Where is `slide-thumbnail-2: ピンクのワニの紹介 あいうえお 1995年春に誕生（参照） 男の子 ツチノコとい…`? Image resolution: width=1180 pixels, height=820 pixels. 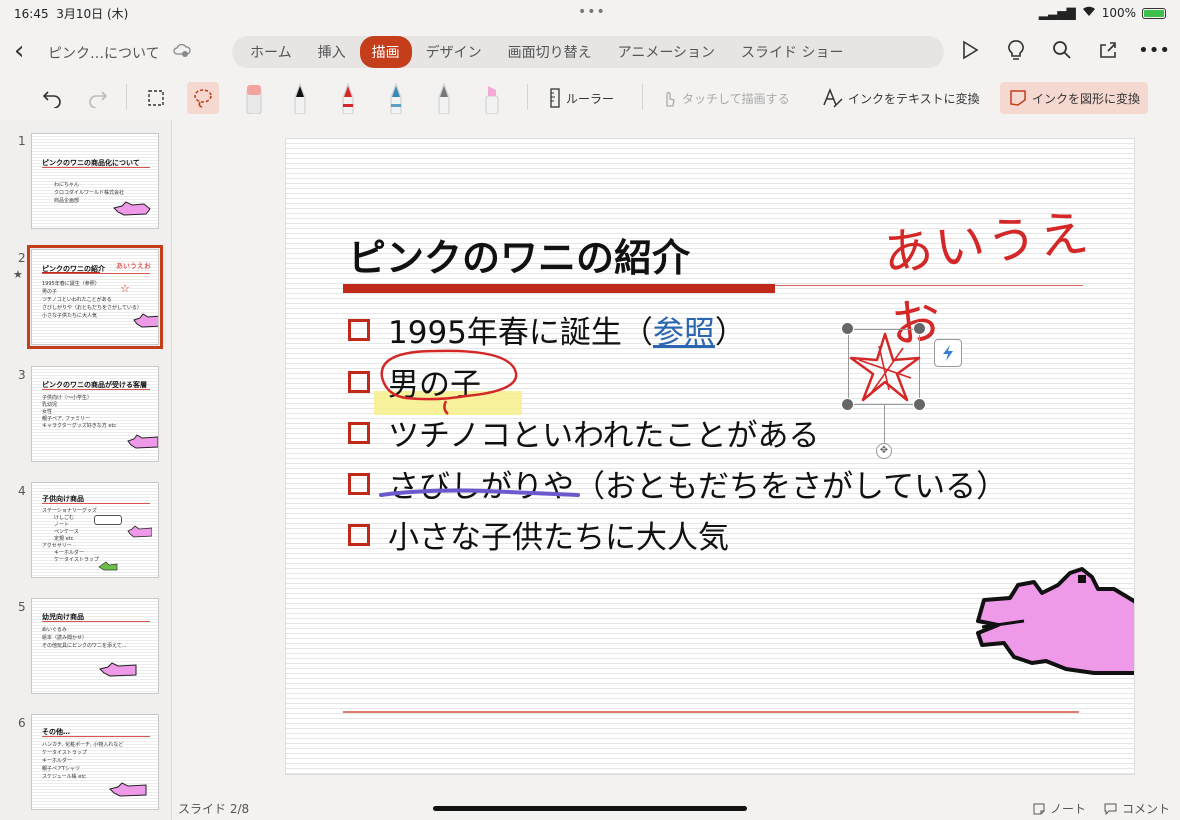
slide-thumbnail-2: ピンクのワニの紹介 あいうえお 1995年春に誕生（参照） 男の子 ツチノコとい… is located at coordinates (95, 297).